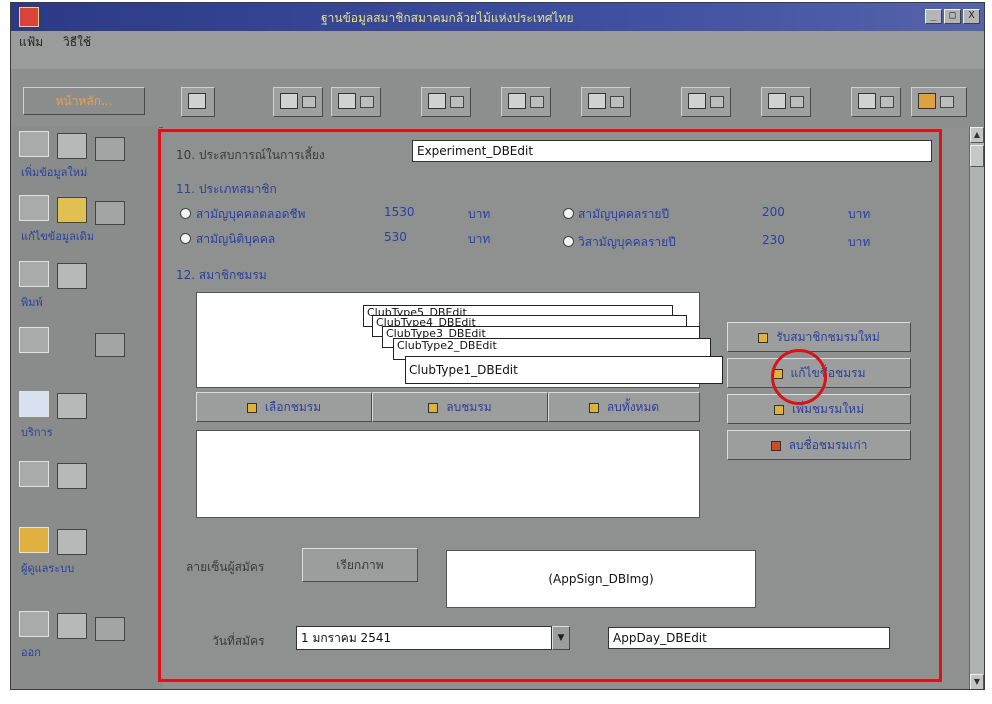  Describe the element at coordinates (749, 638) in the screenshot. I see `apply-day-field: AppDay_DBEdit` at that location.